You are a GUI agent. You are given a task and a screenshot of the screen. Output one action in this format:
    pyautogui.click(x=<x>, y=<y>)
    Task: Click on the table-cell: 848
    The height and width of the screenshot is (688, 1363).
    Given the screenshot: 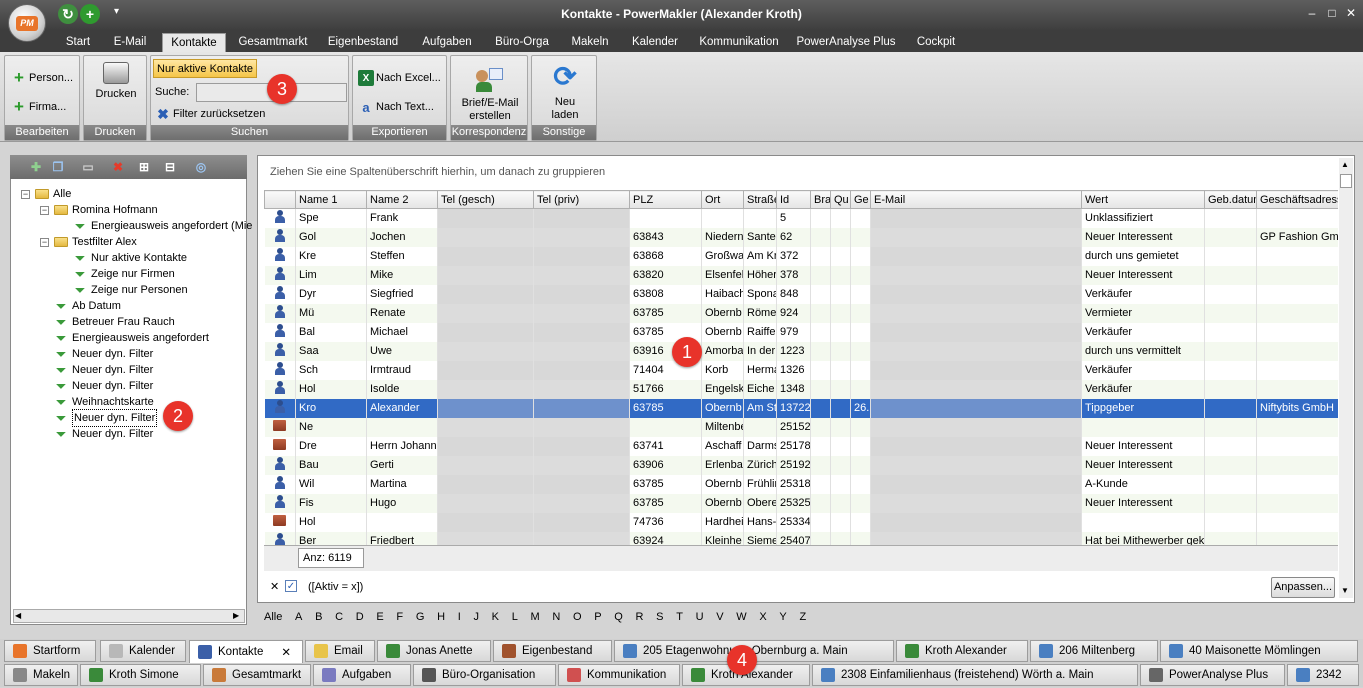 What is the action you would take?
    pyautogui.click(x=793, y=294)
    